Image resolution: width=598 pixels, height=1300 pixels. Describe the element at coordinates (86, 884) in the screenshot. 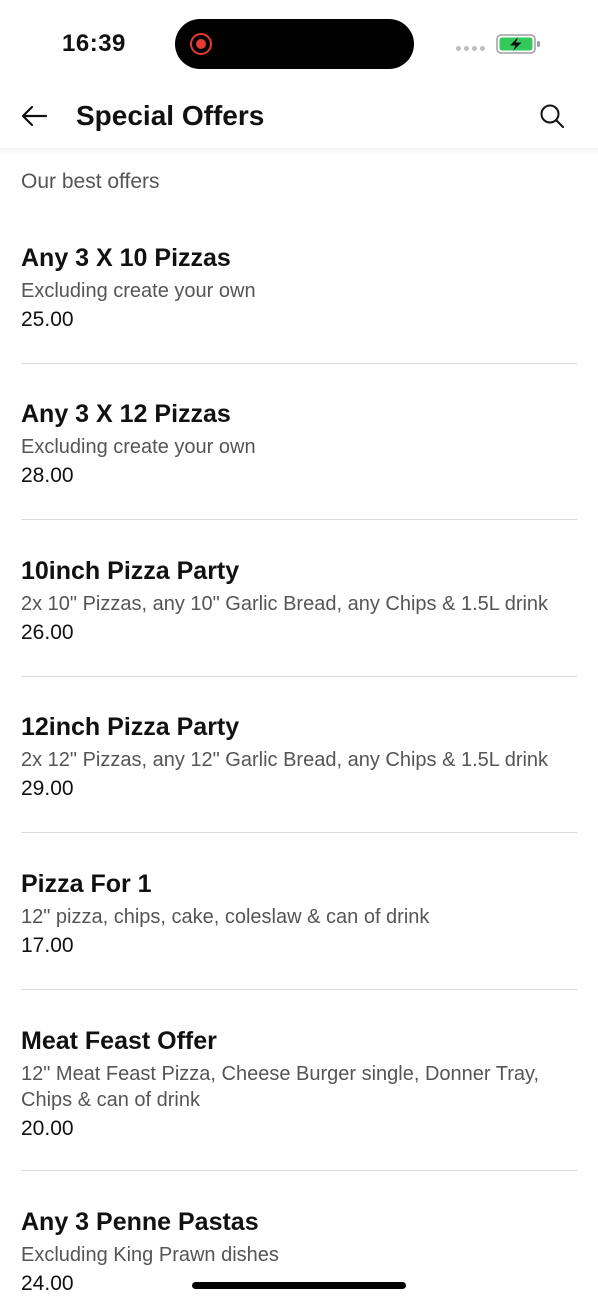

I see `offer-title: Pizza For 1` at that location.